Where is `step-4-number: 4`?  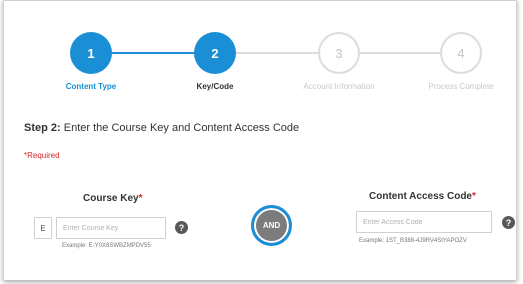
step-4-number: 4 is located at coordinates (461, 53).